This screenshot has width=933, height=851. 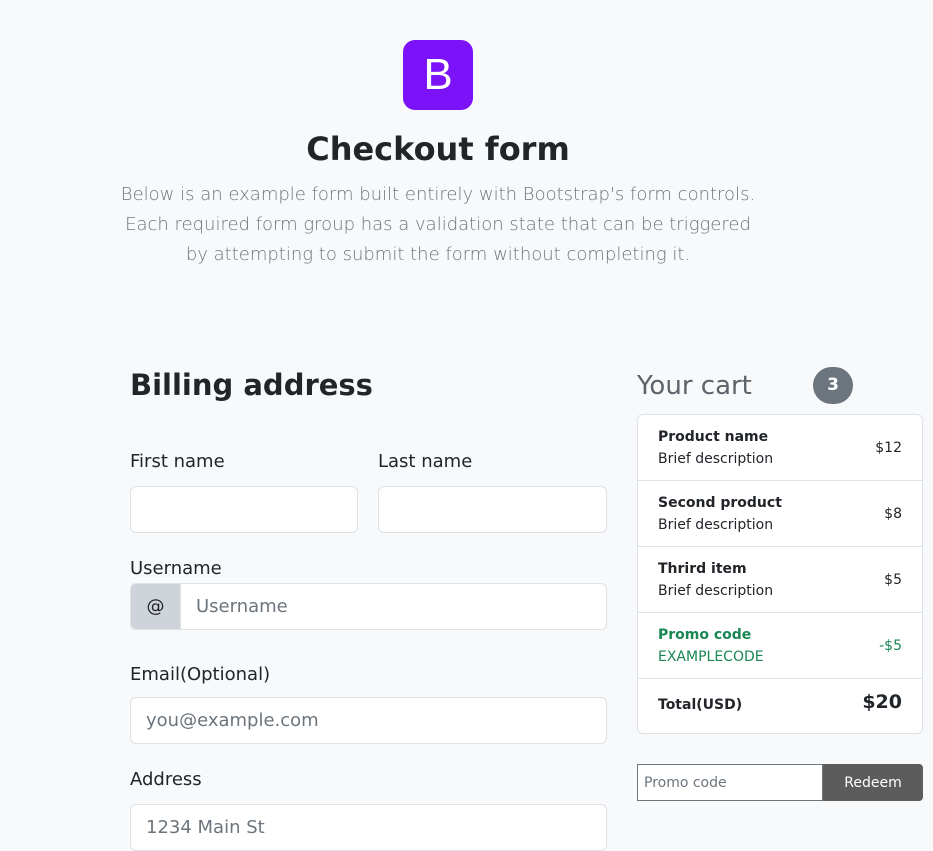 I want to click on cart-item-price: $8, so click(x=893, y=514).